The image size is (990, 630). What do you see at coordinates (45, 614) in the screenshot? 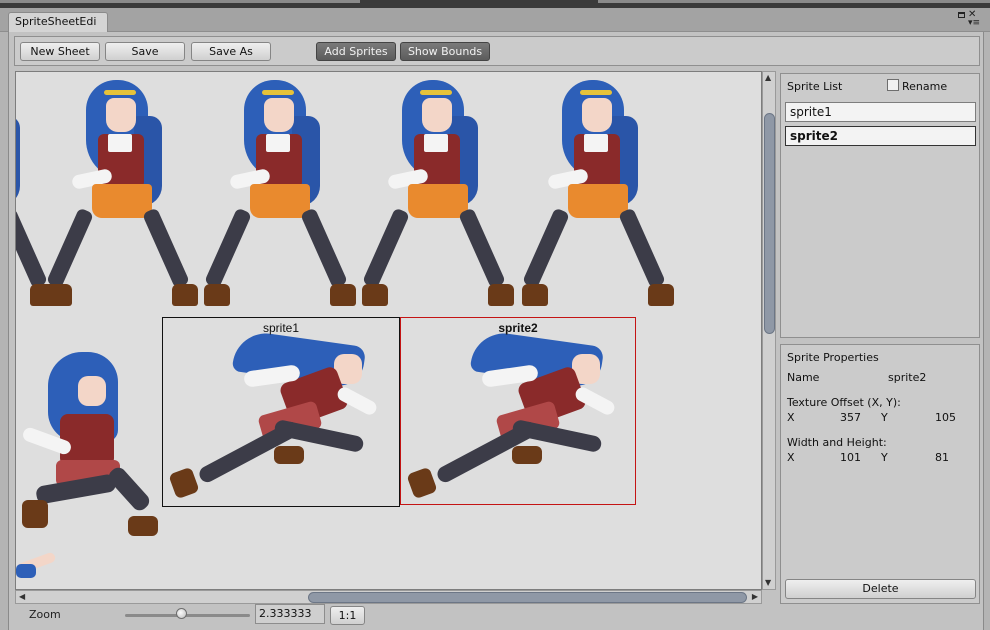
I see `zoom-label: Zoom` at bounding box center [45, 614].